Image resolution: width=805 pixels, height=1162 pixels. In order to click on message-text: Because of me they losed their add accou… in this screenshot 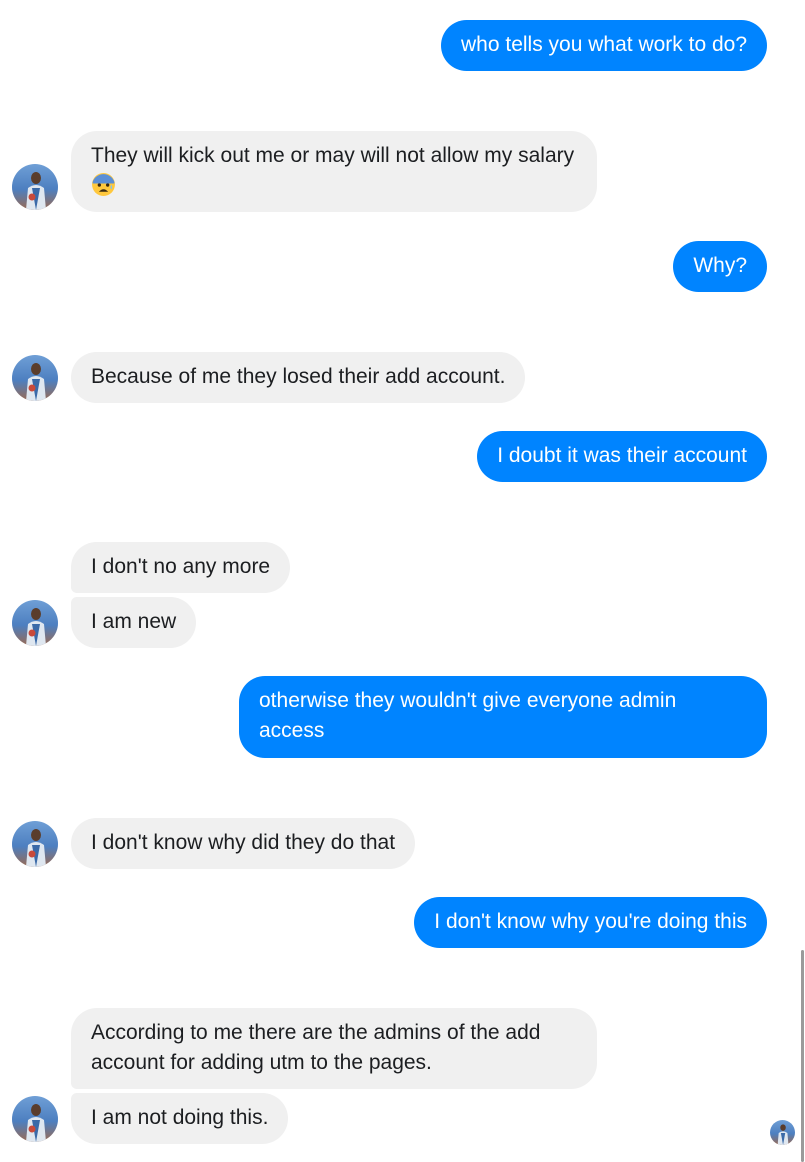, I will do `click(298, 376)`.